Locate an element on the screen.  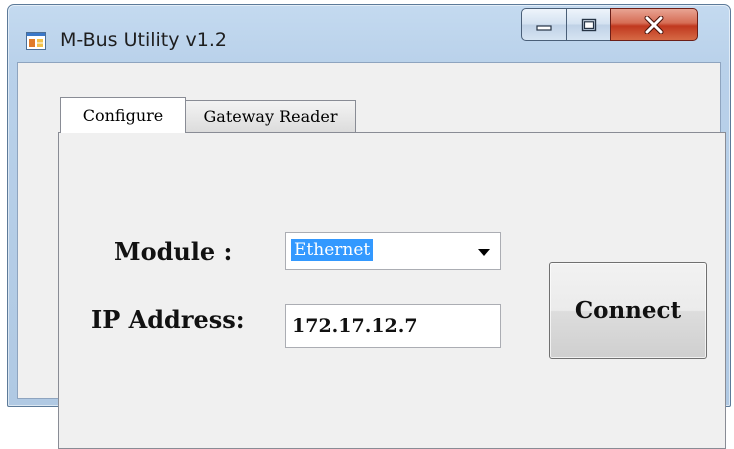
minimize-button is located at coordinates (544, 24).